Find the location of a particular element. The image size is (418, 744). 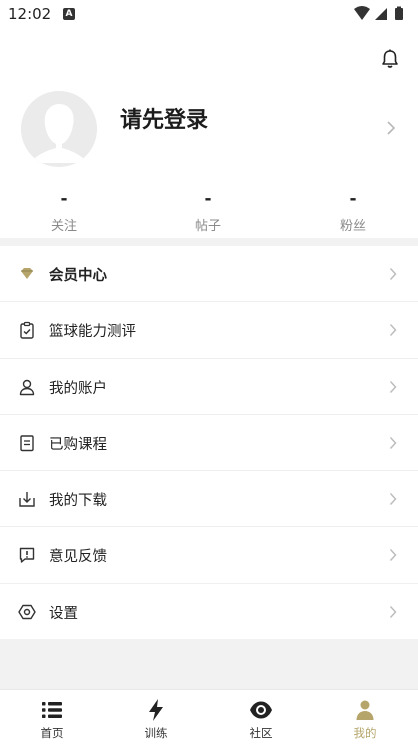

status-icons is located at coordinates (378, 13).